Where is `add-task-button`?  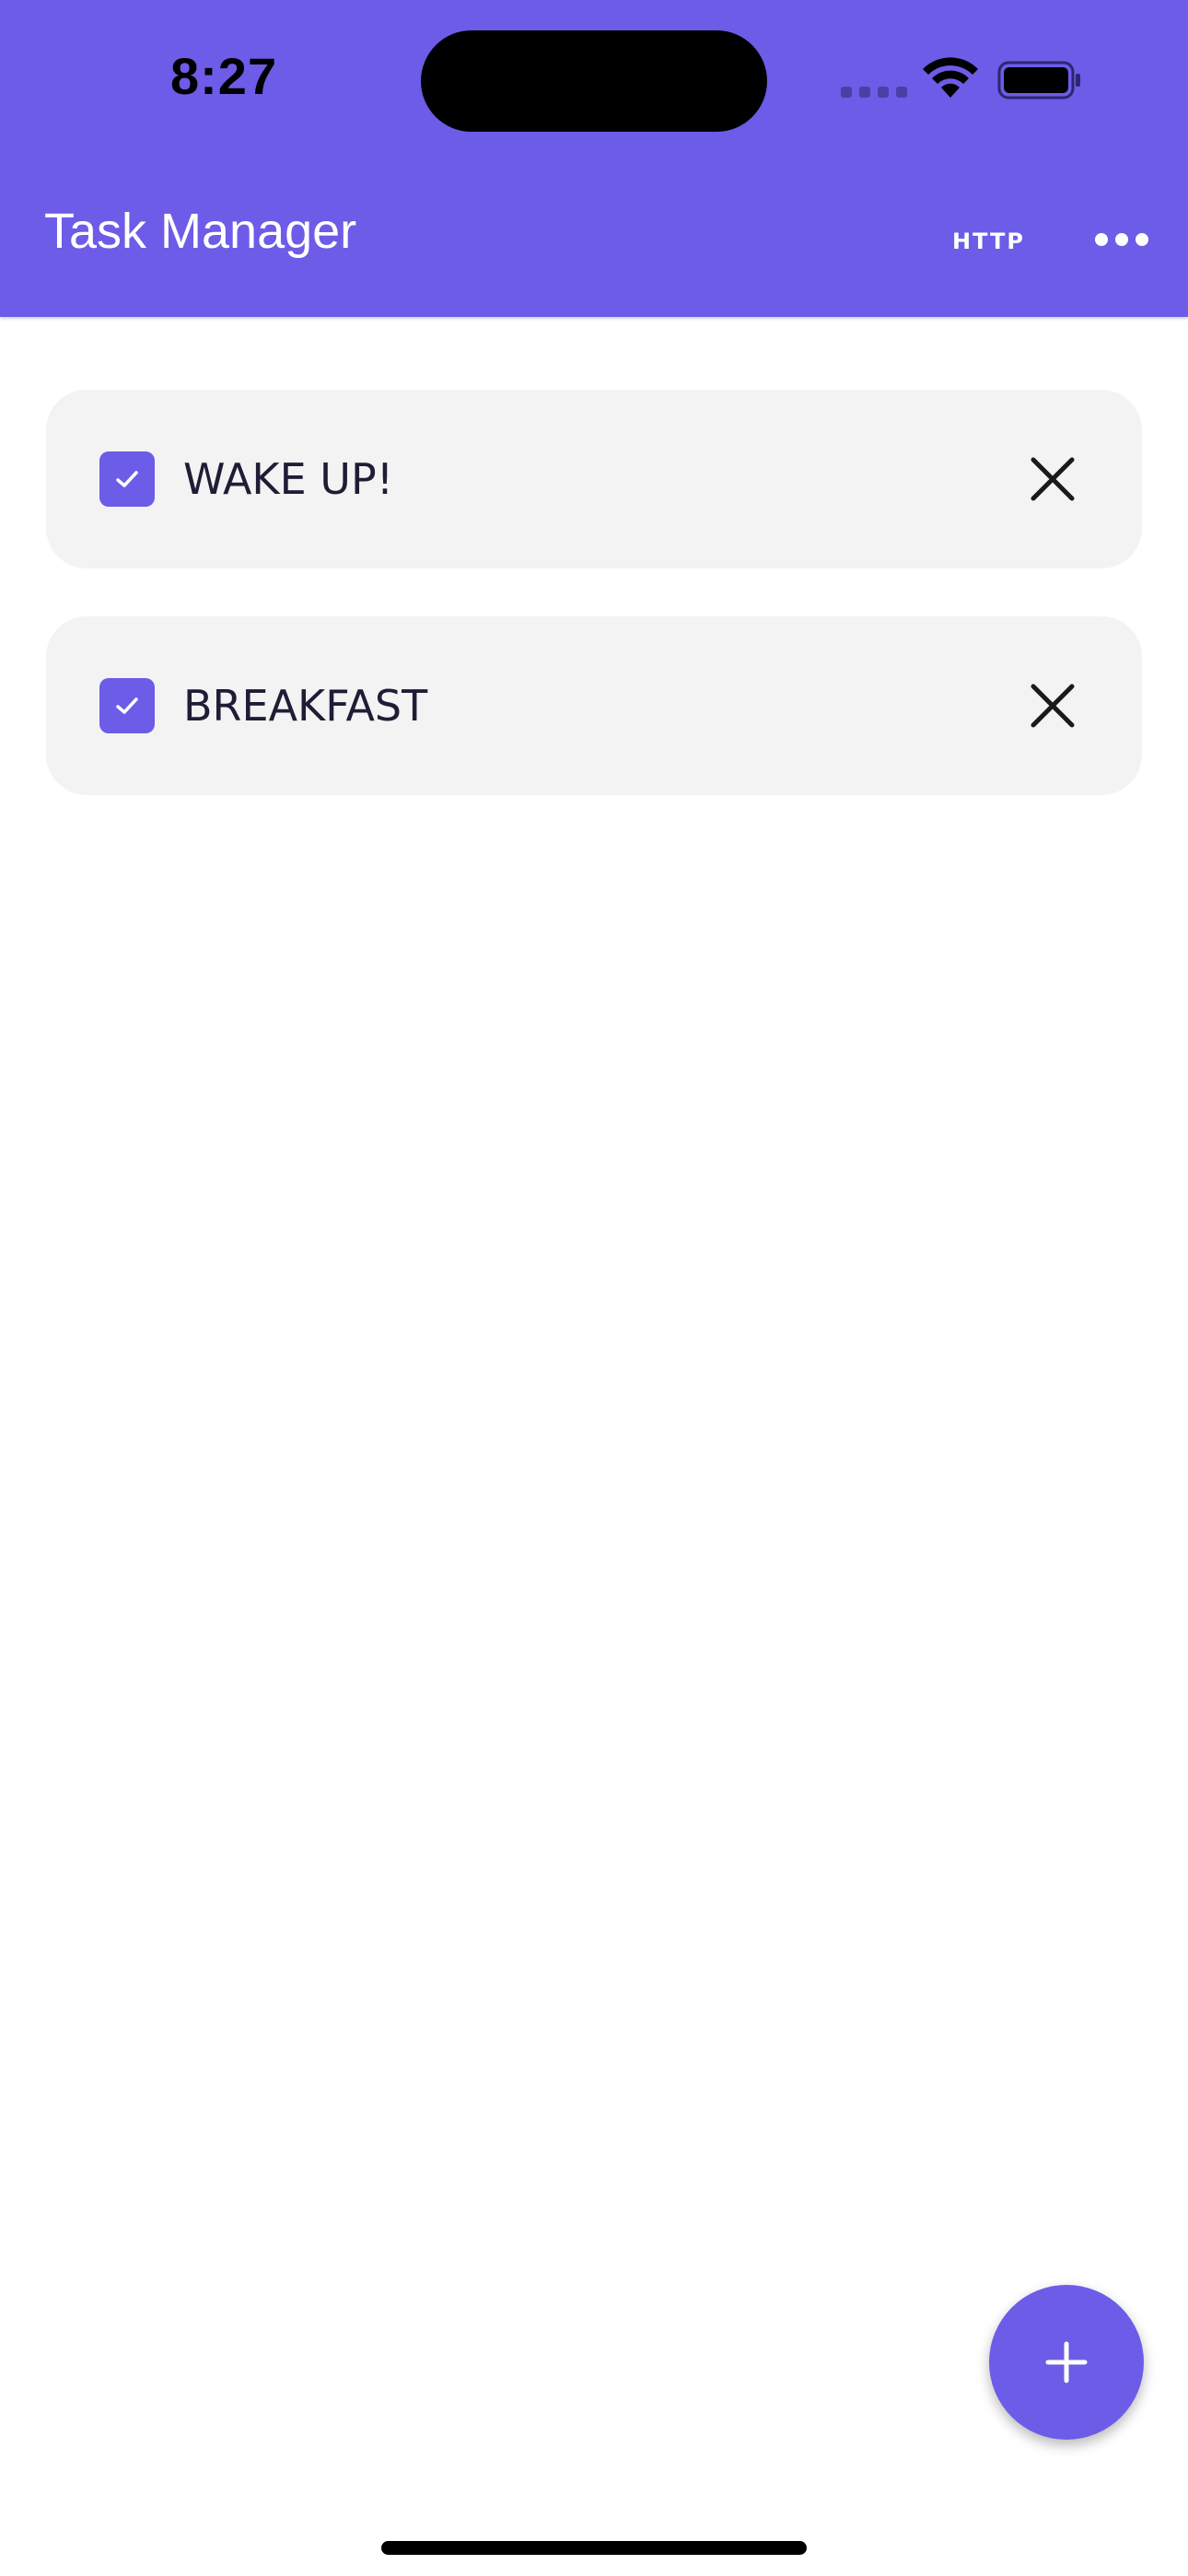 add-task-button is located at coordinates (1066, 2362).